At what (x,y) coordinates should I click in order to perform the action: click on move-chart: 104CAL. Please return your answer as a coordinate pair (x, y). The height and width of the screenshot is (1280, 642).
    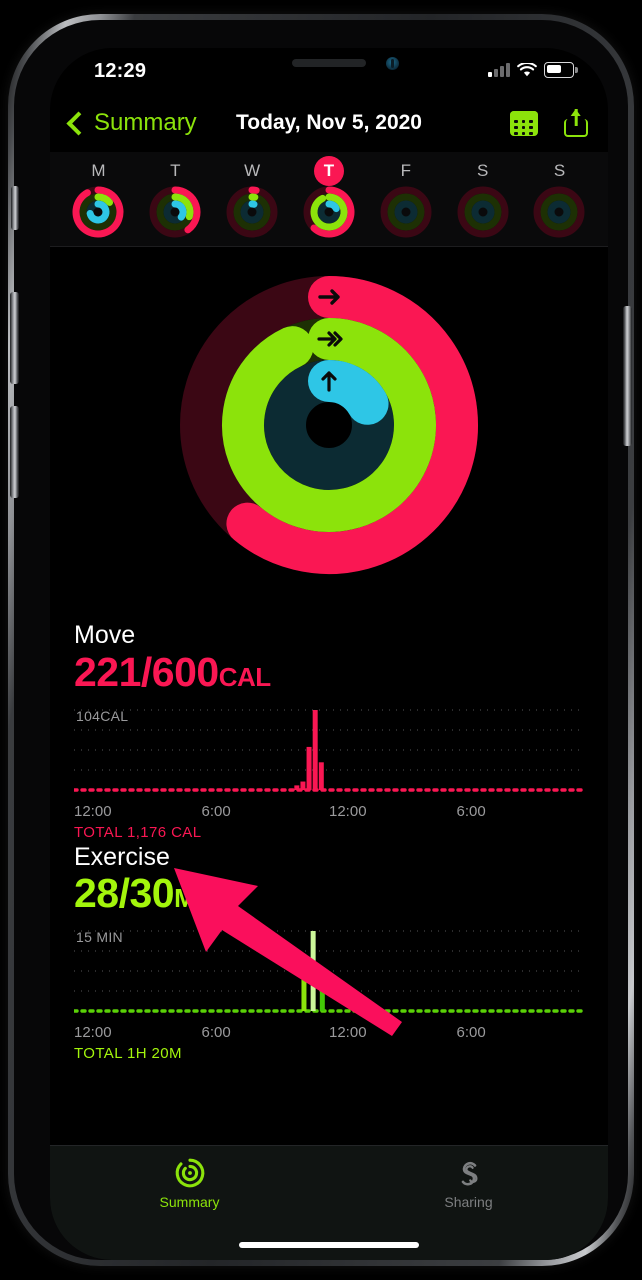
    Looking at the image, I should click on (329, 752).